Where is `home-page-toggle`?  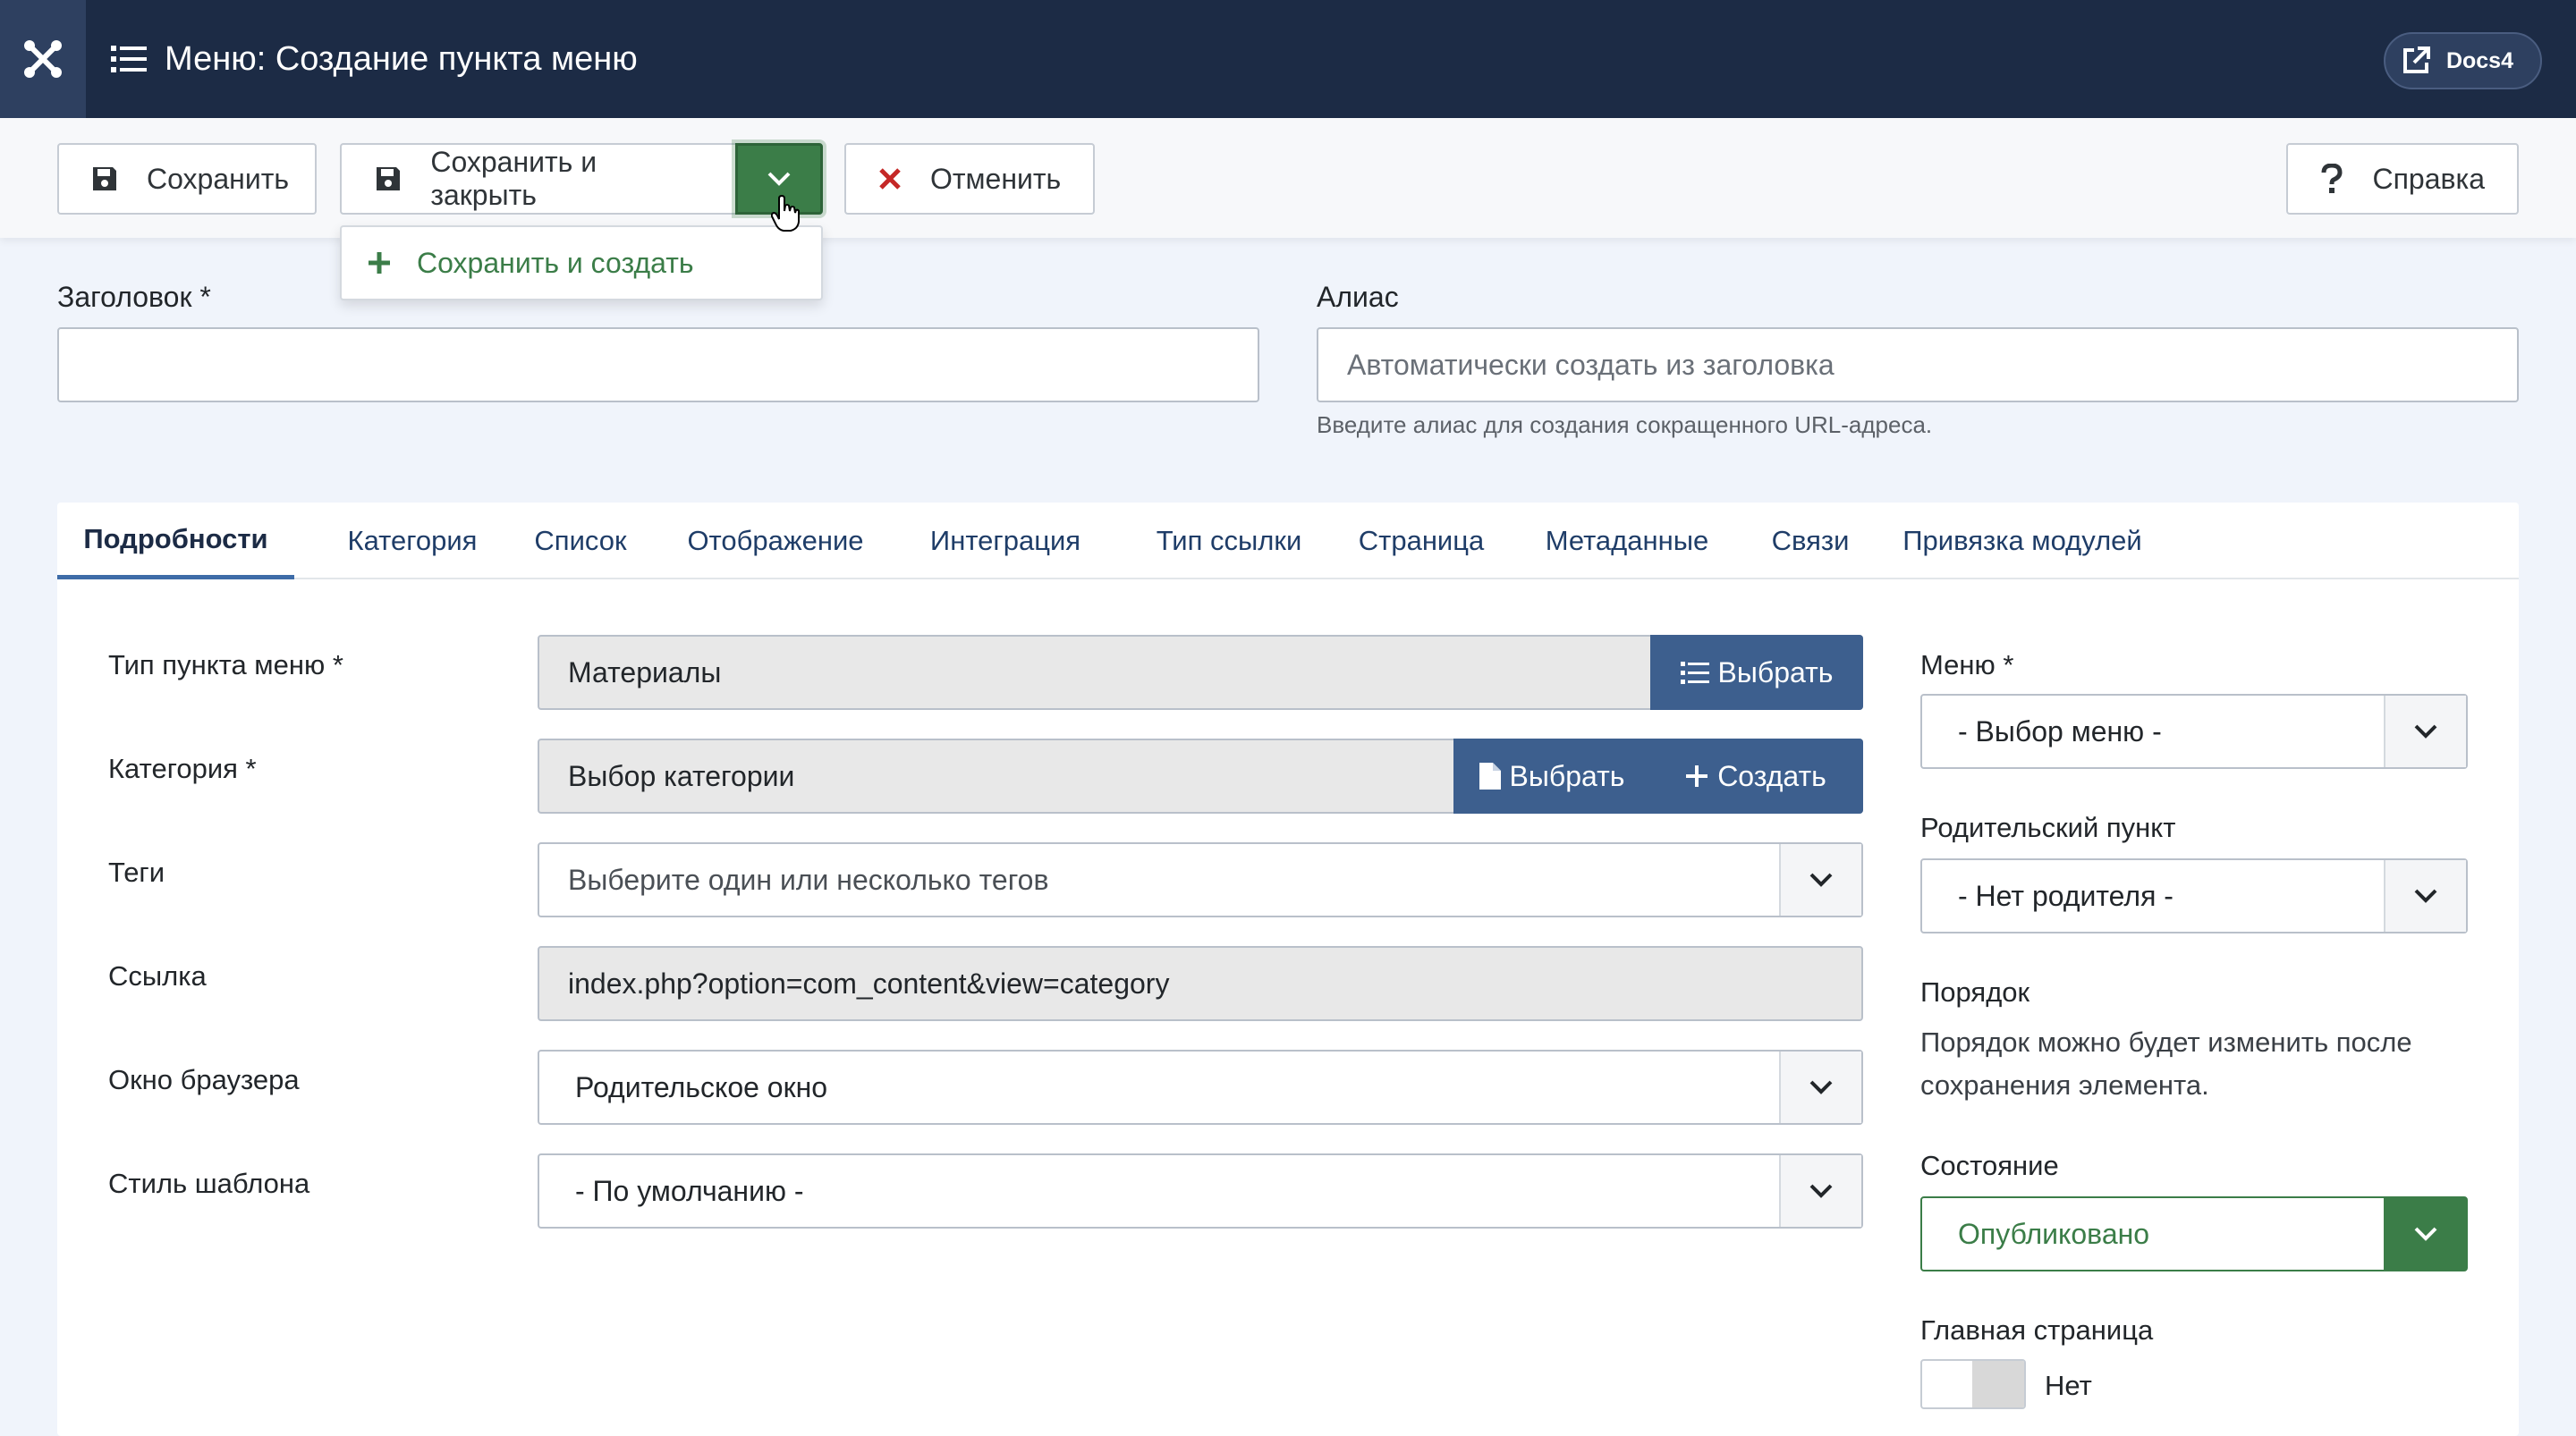
home-page-toggle is located at coordinates (1973, 1384).